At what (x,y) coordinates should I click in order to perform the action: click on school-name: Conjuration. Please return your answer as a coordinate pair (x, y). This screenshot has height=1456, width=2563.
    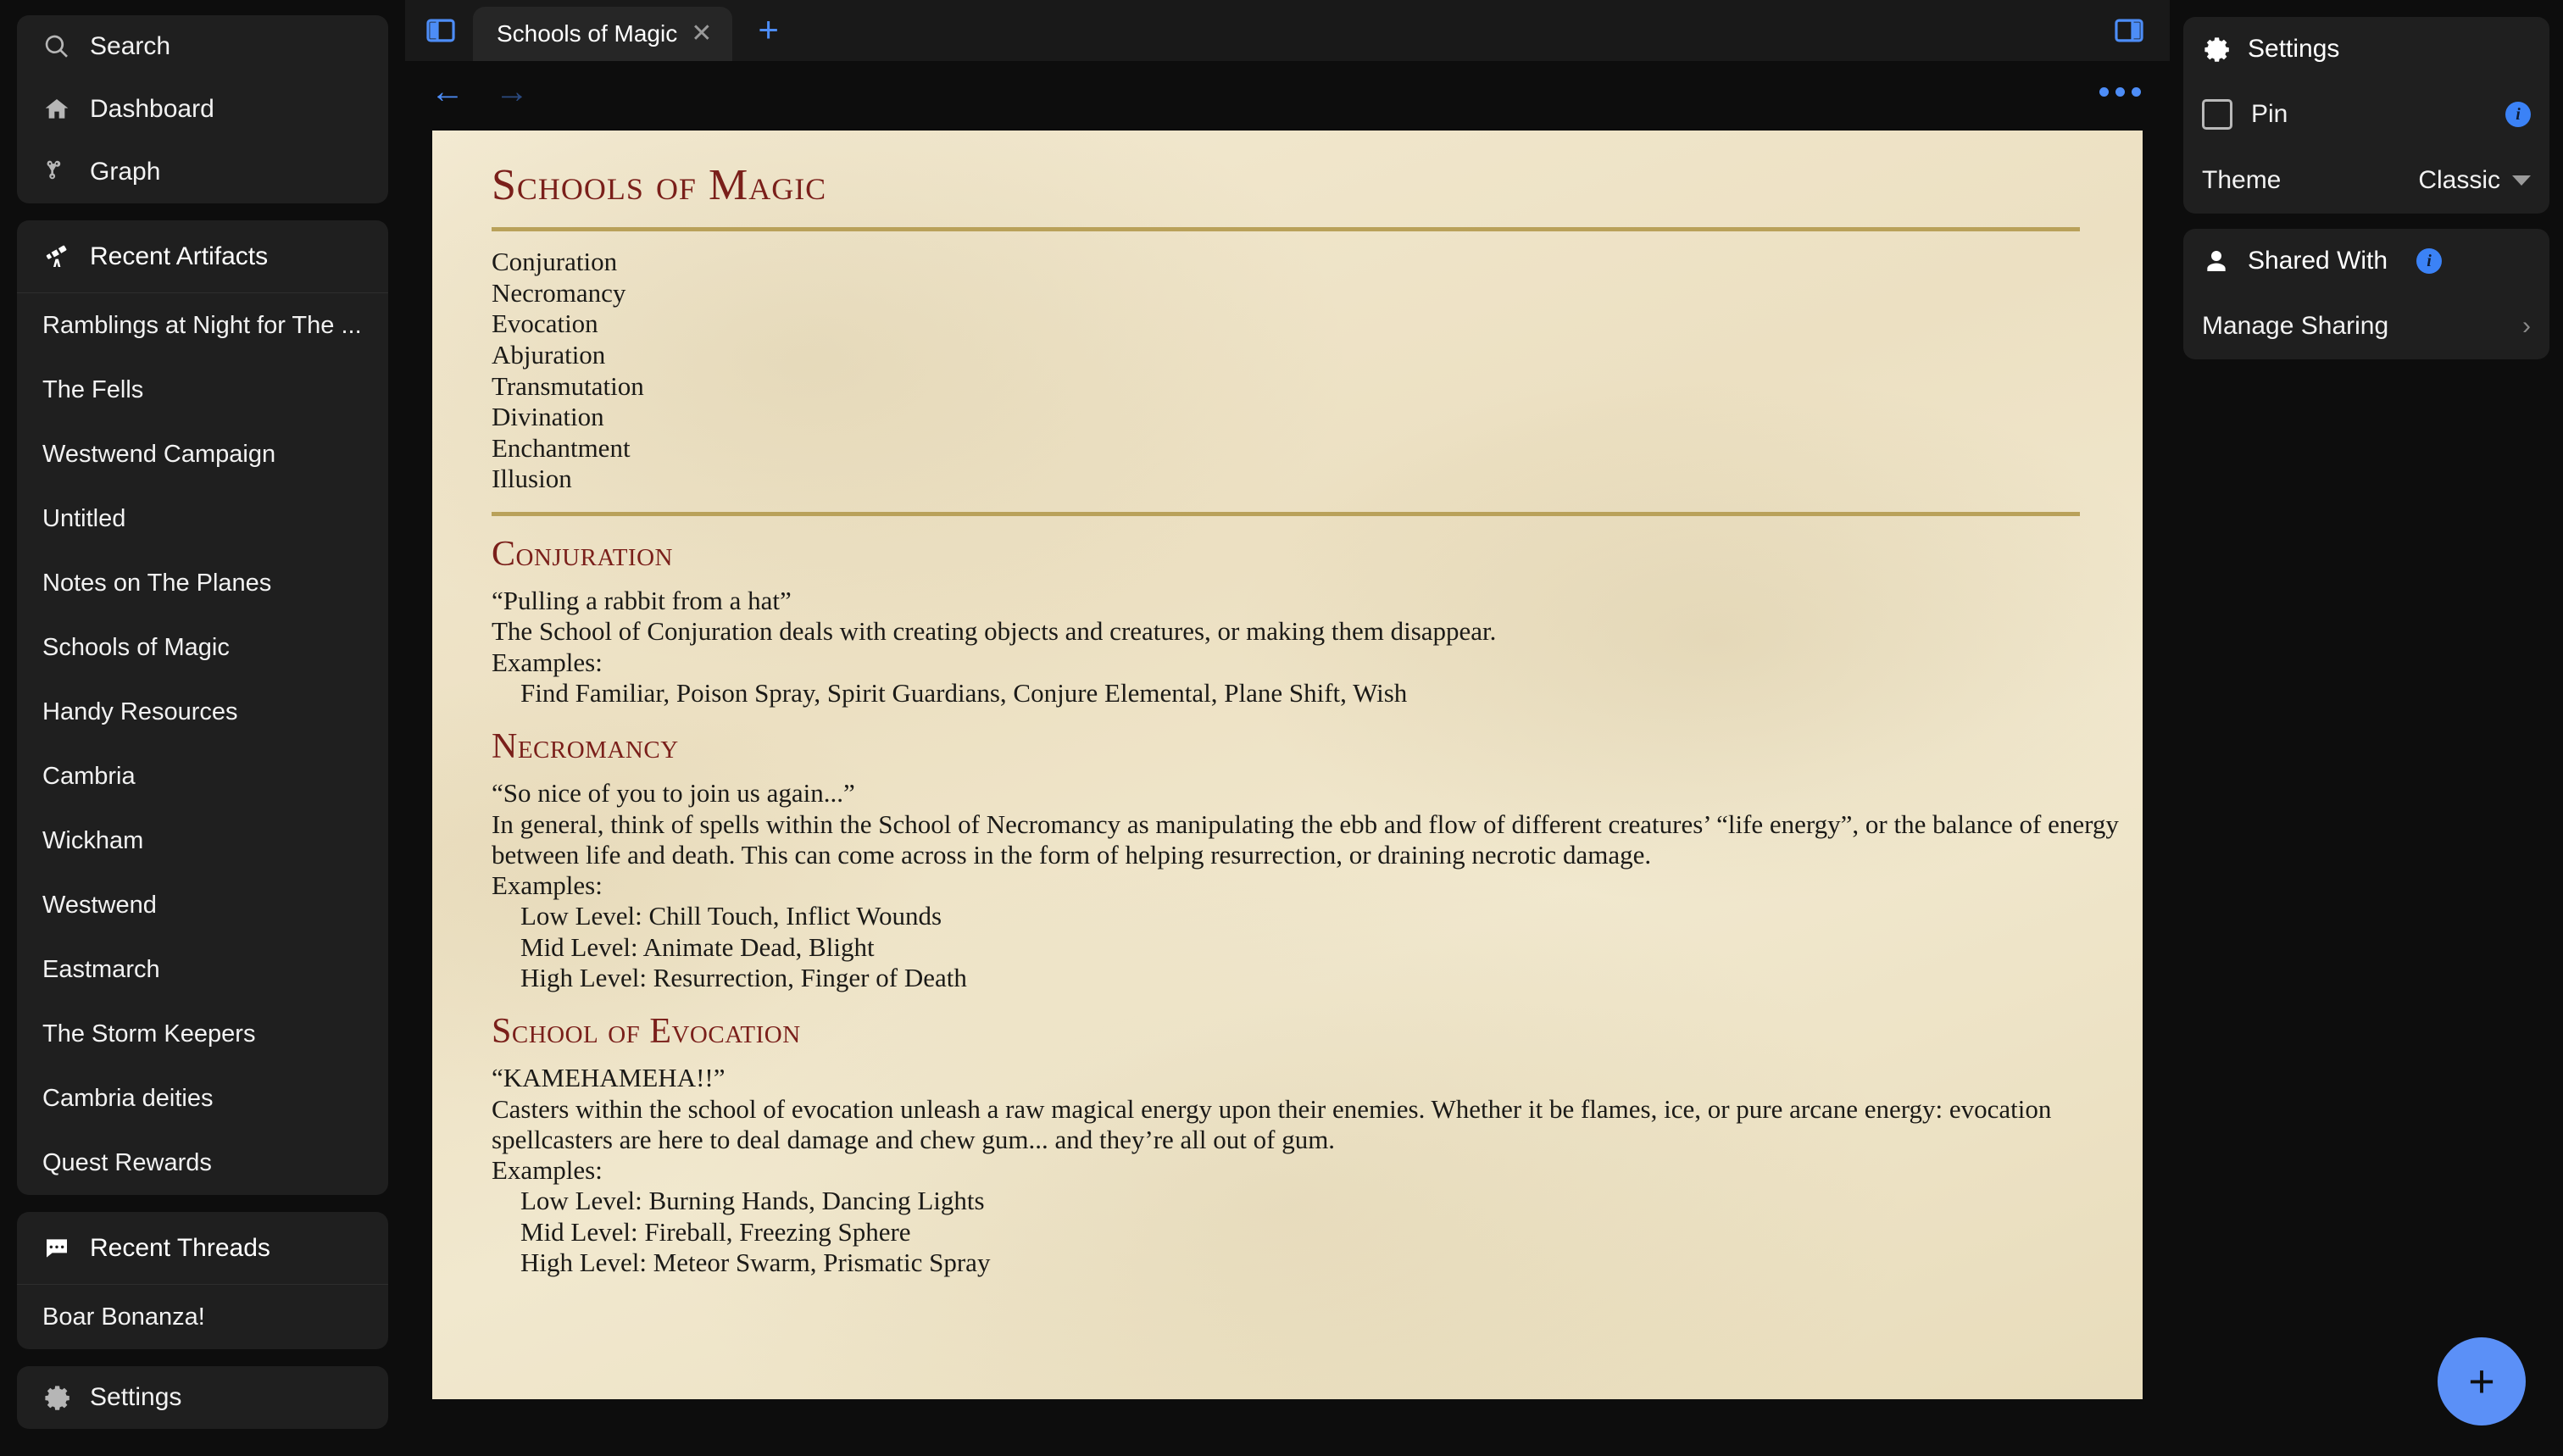
    Looking at the image, I should click on (555, 262).